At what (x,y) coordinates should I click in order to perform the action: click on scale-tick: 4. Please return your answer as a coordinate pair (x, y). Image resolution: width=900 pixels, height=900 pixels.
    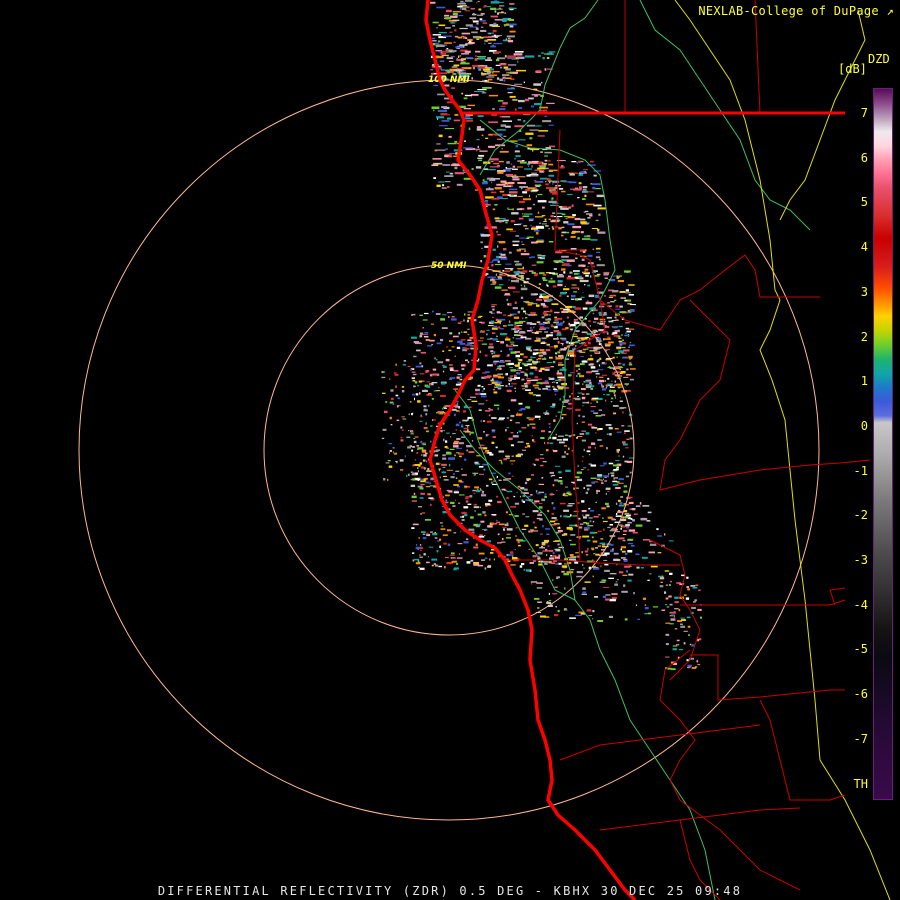
    Looking at the image, I should click on (864, 247).